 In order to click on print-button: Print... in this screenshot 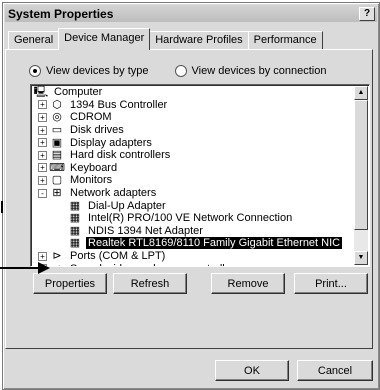, I will do `click(331, 283)`.